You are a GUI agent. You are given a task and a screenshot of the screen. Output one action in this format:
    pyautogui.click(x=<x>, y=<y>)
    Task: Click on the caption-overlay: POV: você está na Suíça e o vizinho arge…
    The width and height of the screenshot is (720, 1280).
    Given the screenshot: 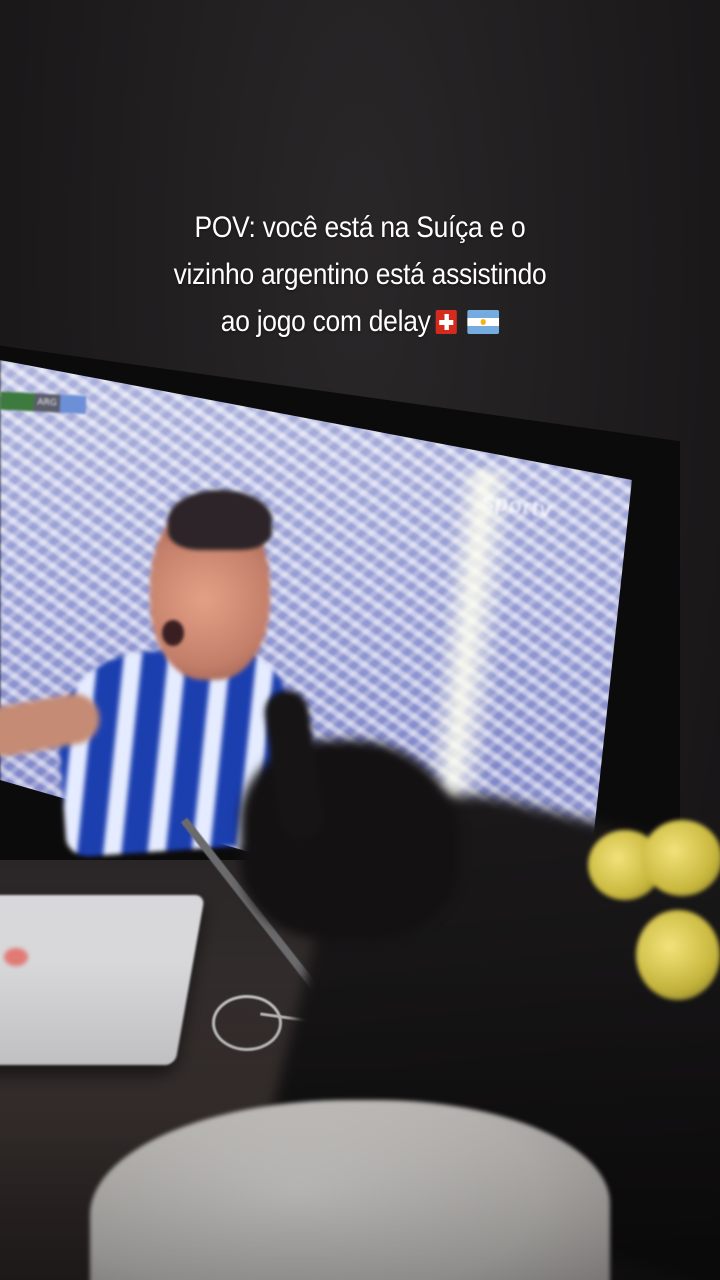 What is the action you would take?
    pyautogui.click(x=360, y=274)
    